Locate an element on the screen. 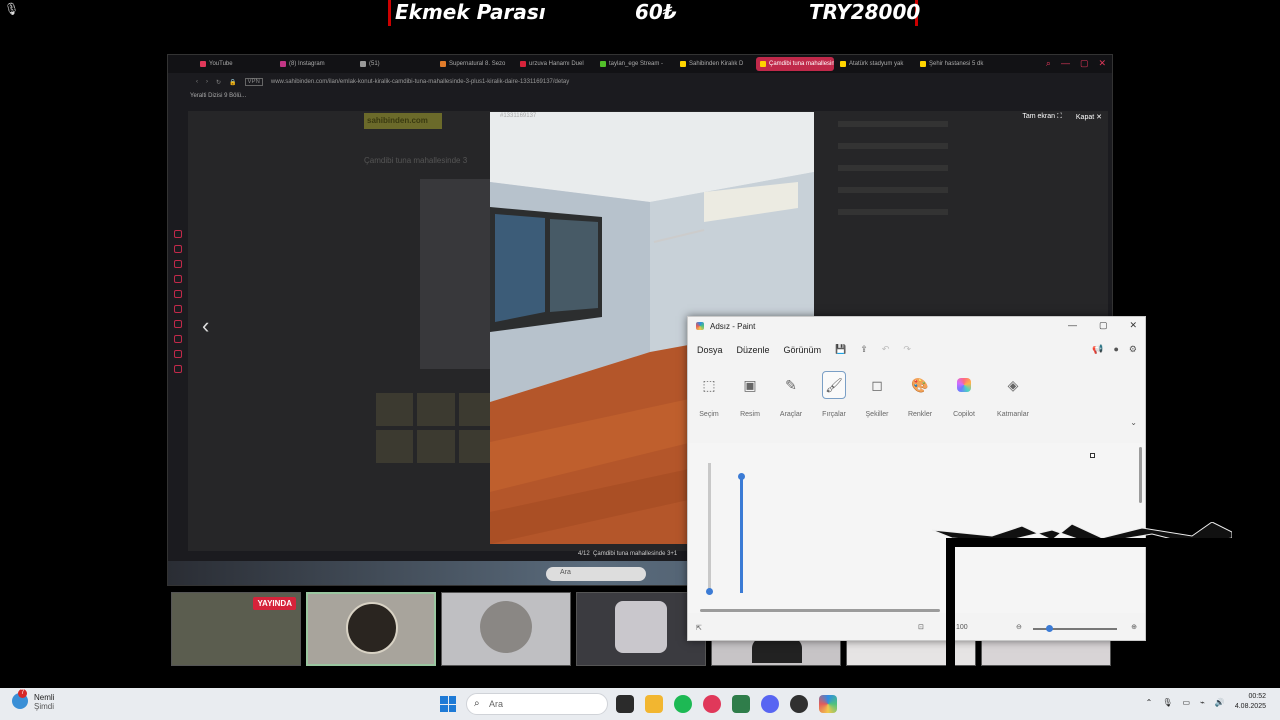 This screenshot has width=1280, height=720. menu-view: Görünüm is located at coordinates (803, 350).